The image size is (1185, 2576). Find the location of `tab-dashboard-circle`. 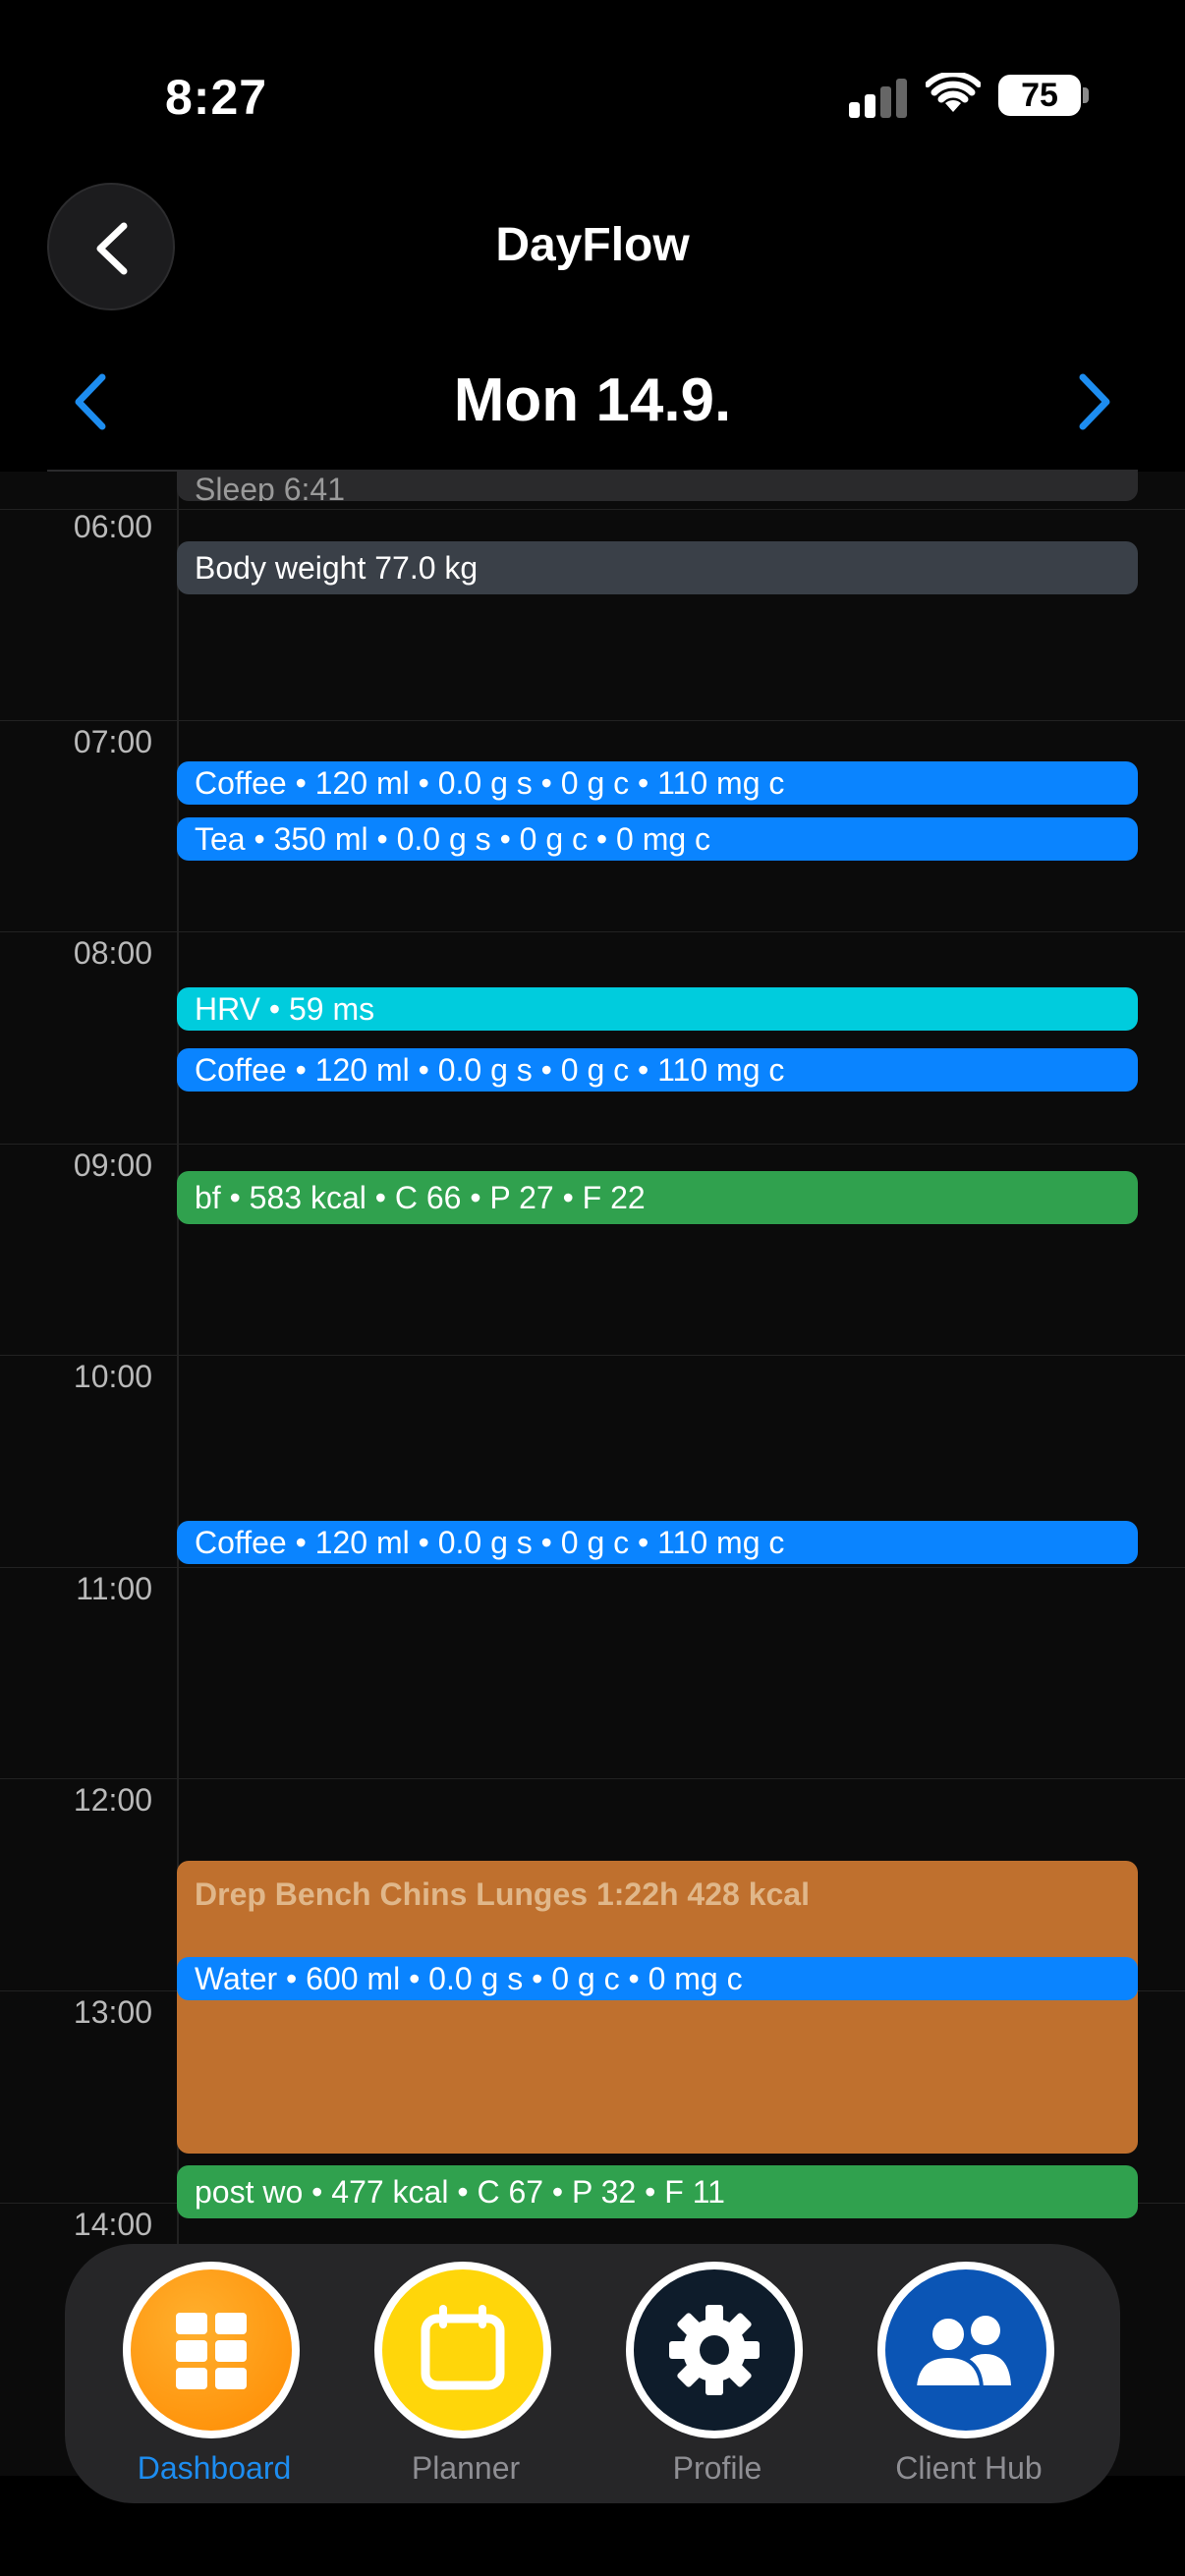

tab-dashboard-circle is located at coordinates (212, 2350).